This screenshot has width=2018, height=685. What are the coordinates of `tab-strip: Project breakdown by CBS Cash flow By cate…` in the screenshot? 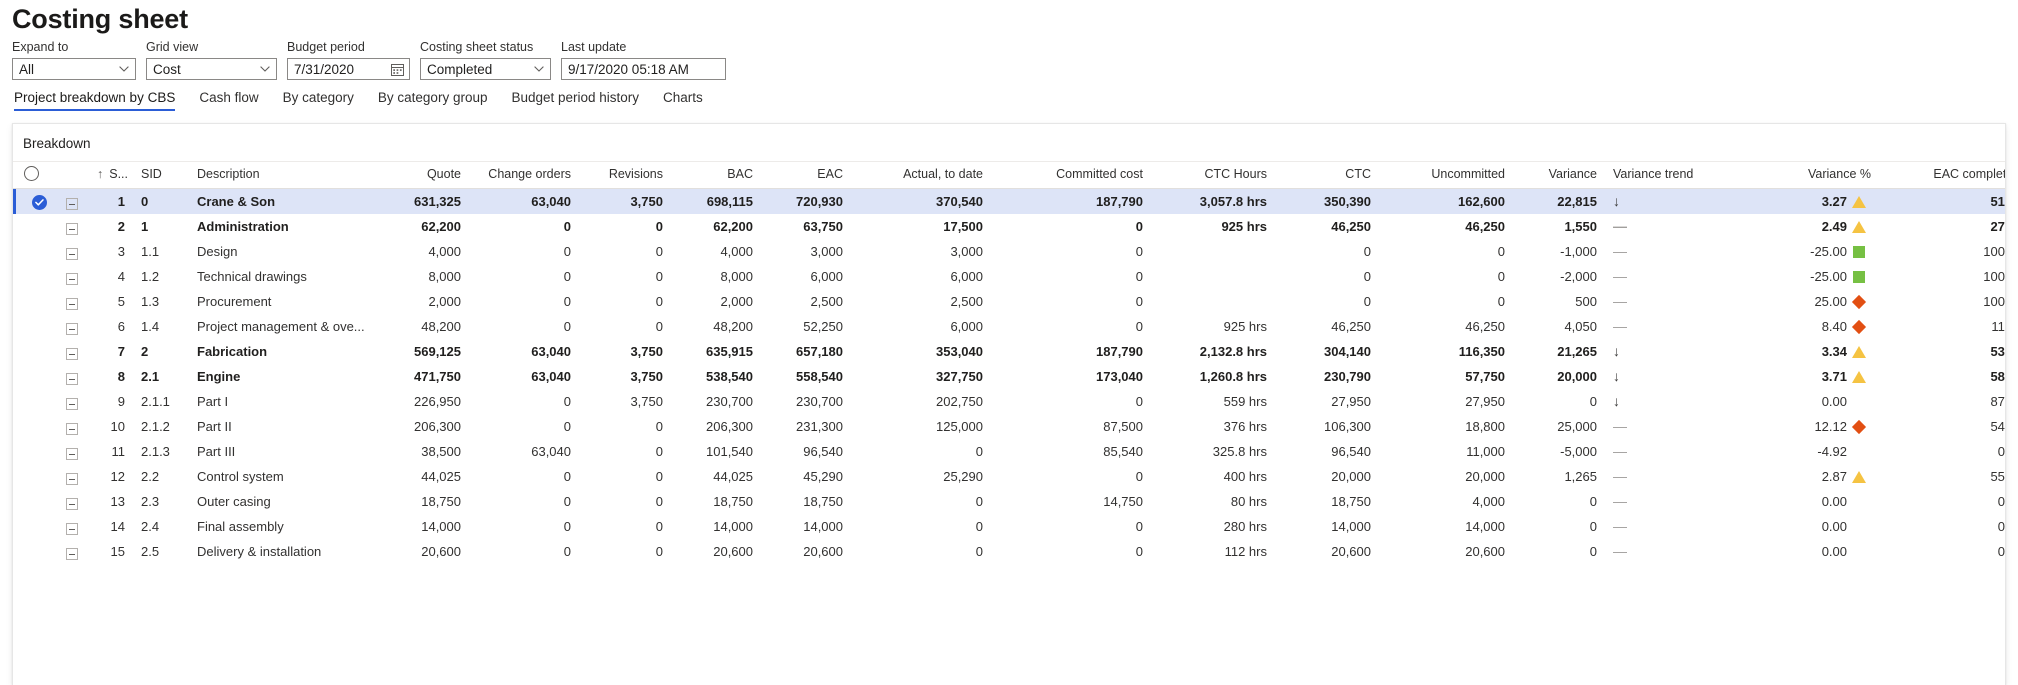 It's located at (363, 99).